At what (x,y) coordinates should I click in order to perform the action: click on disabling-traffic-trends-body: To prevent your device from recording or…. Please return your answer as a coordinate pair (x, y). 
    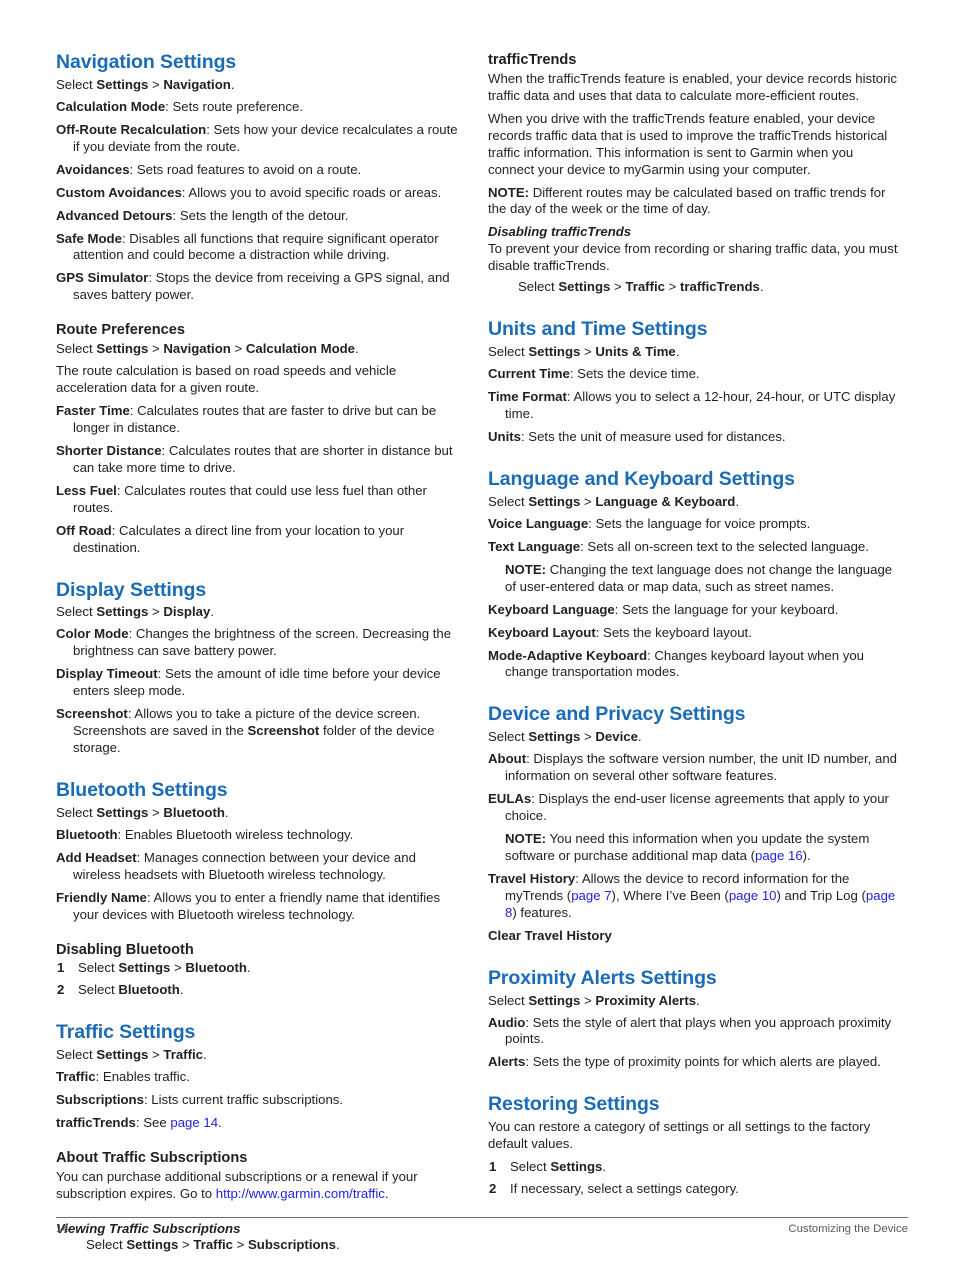
    Looking at the image, I should click on (693, 256).